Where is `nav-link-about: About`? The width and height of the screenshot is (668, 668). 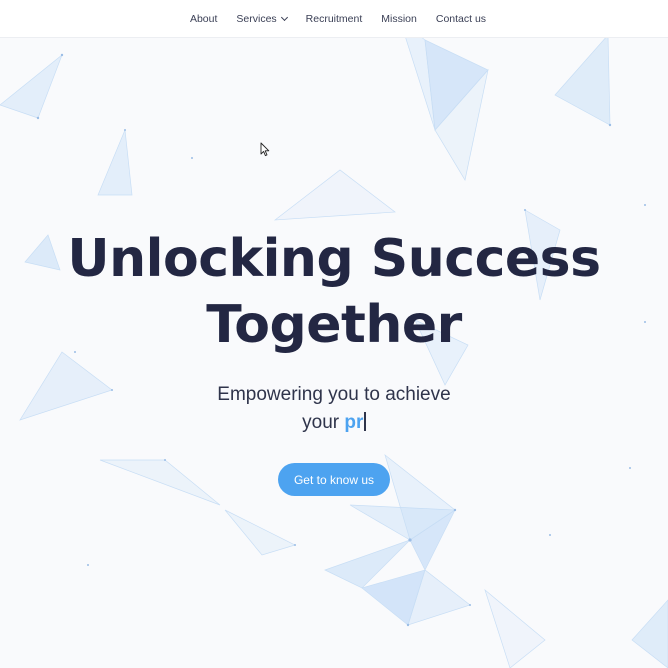 nav-link-about: About is located at coordinates (203, 19).